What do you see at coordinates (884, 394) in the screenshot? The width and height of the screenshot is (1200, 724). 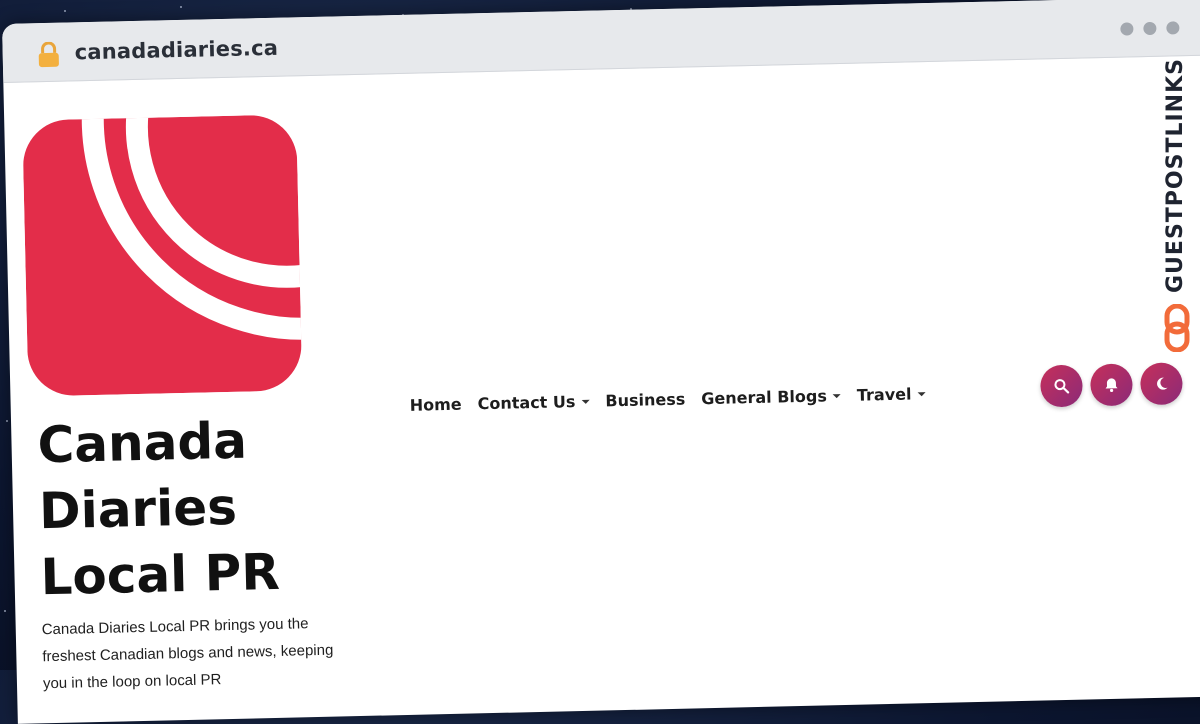 I see `nav-item-label: Travel` at bounding box center [884, 394].